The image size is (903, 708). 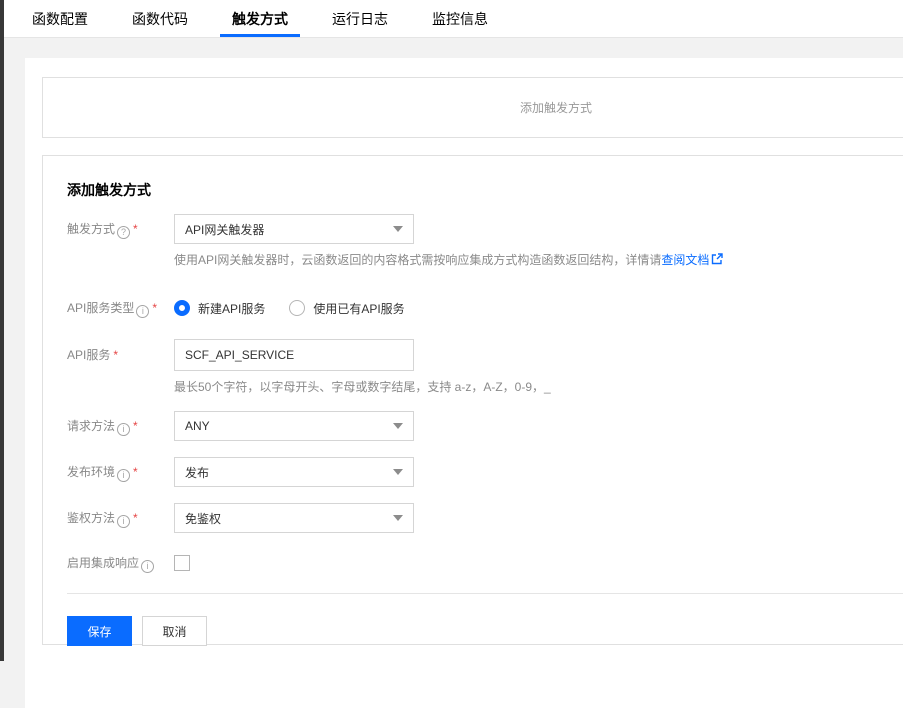 What do you see at coordinates (102, 427) in the screenshot?
I see `request-method-label: 请求方法 i *` at bounding box center [102, 427].